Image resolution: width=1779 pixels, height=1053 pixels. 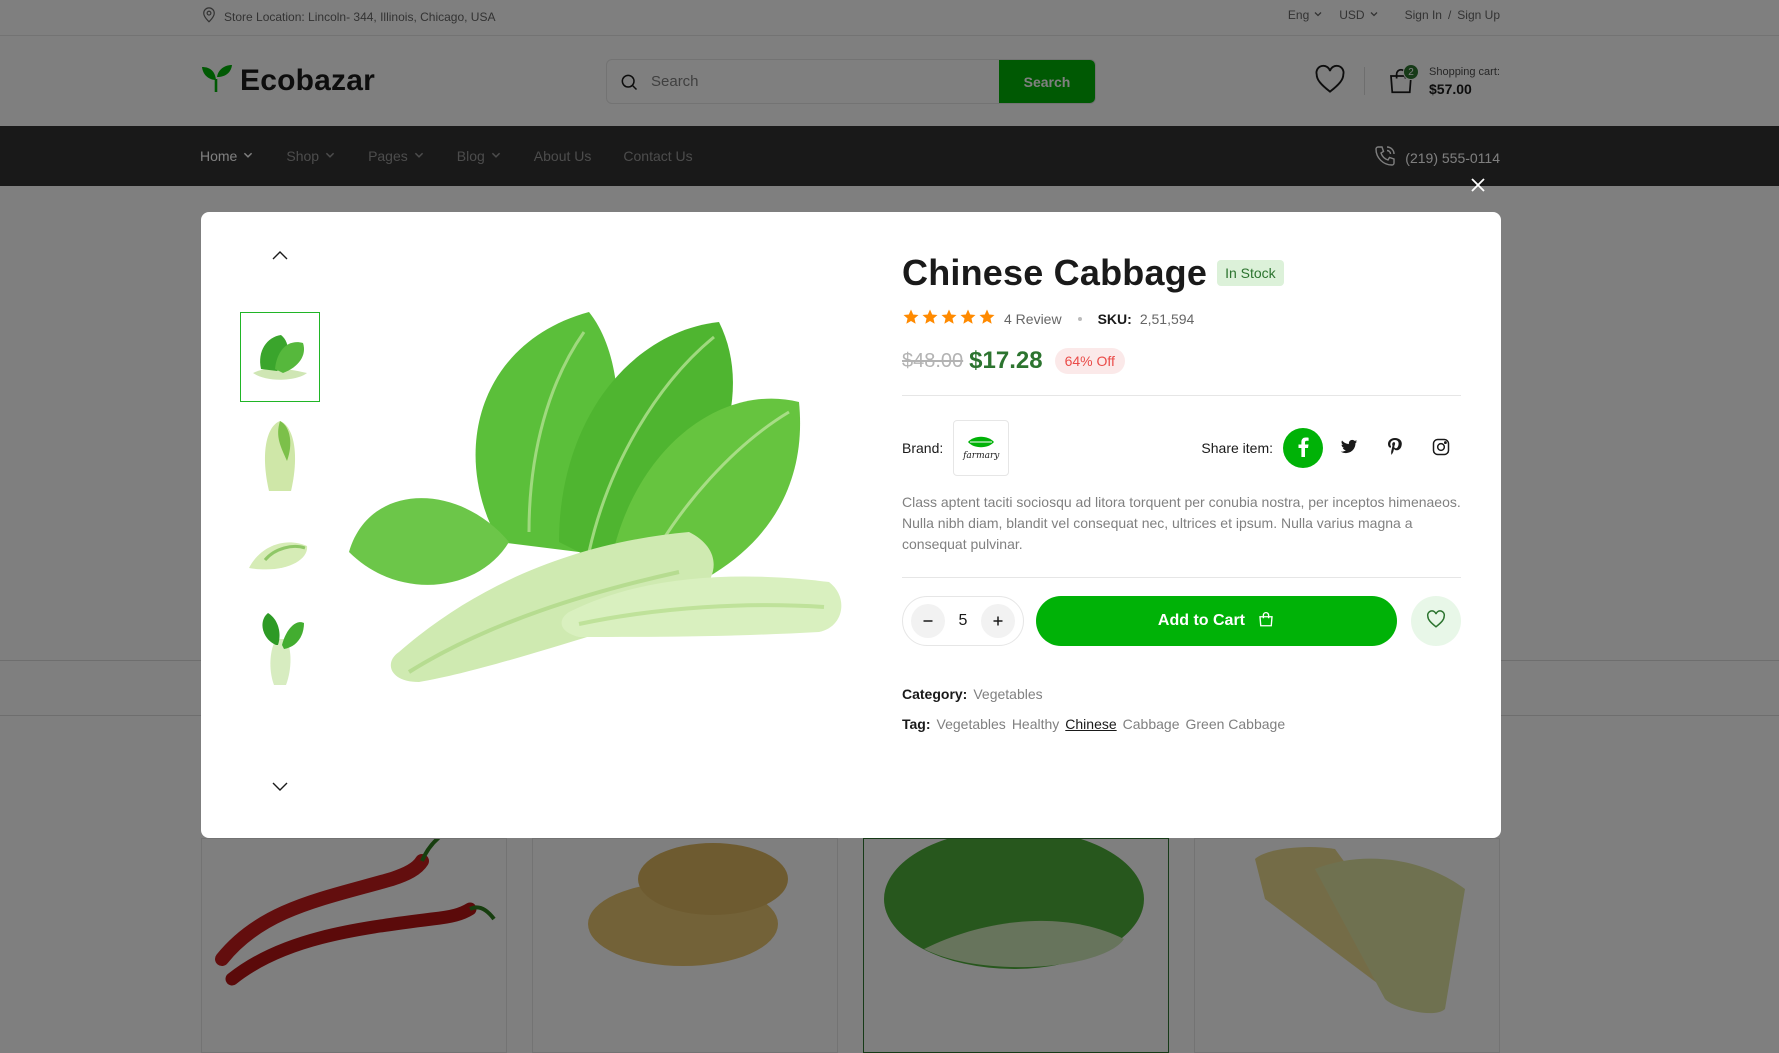 I want to click on star-rating, so click(x=949, y=318).